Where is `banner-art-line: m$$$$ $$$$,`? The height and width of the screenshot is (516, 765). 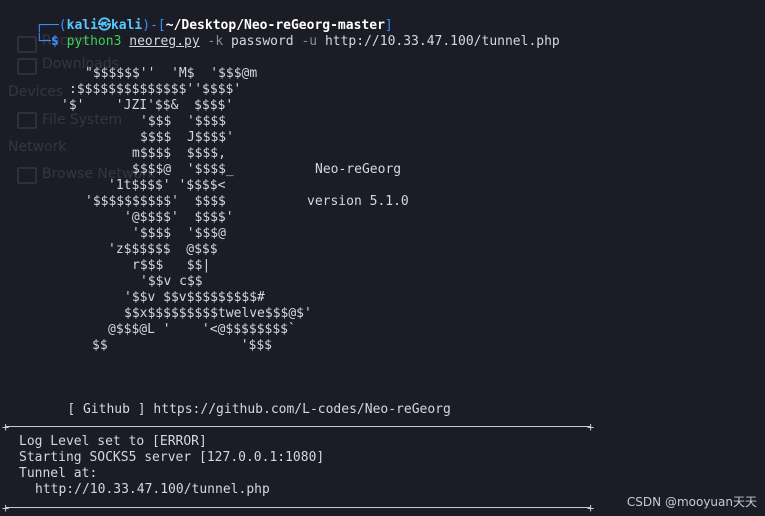
banner-art-line: m$$$$ $$$$, is located at coordinates (179, 153).